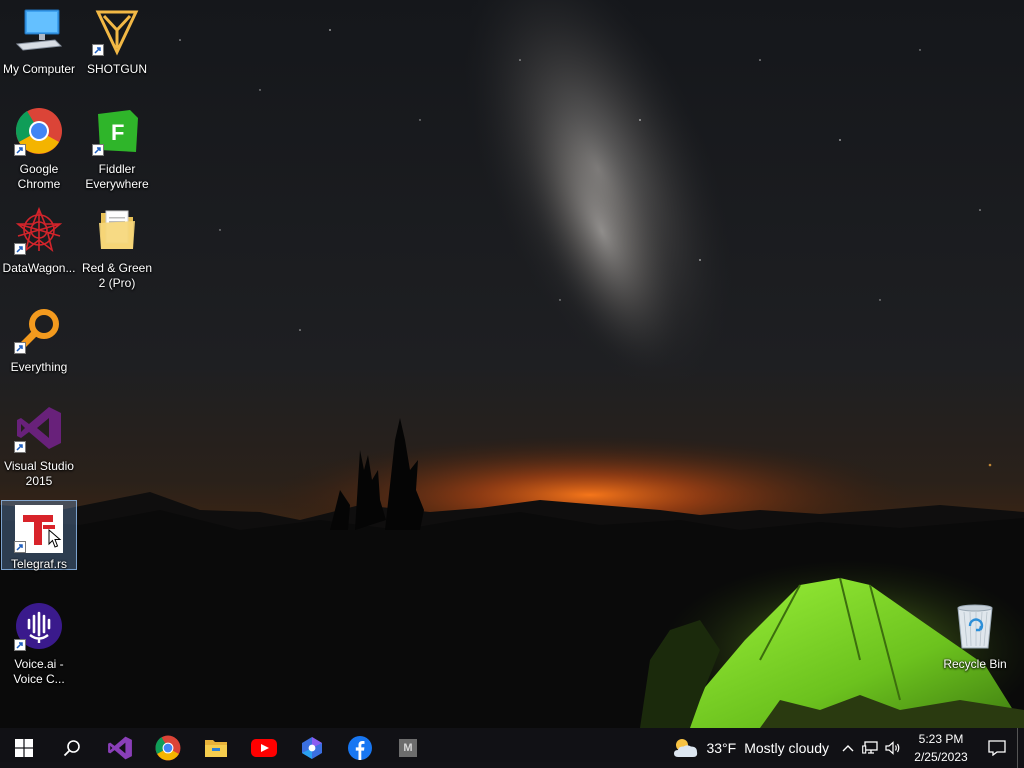  Describe the element at coordinates (39, 626) in the screenshot. I see `voiceai-icon` at that location.